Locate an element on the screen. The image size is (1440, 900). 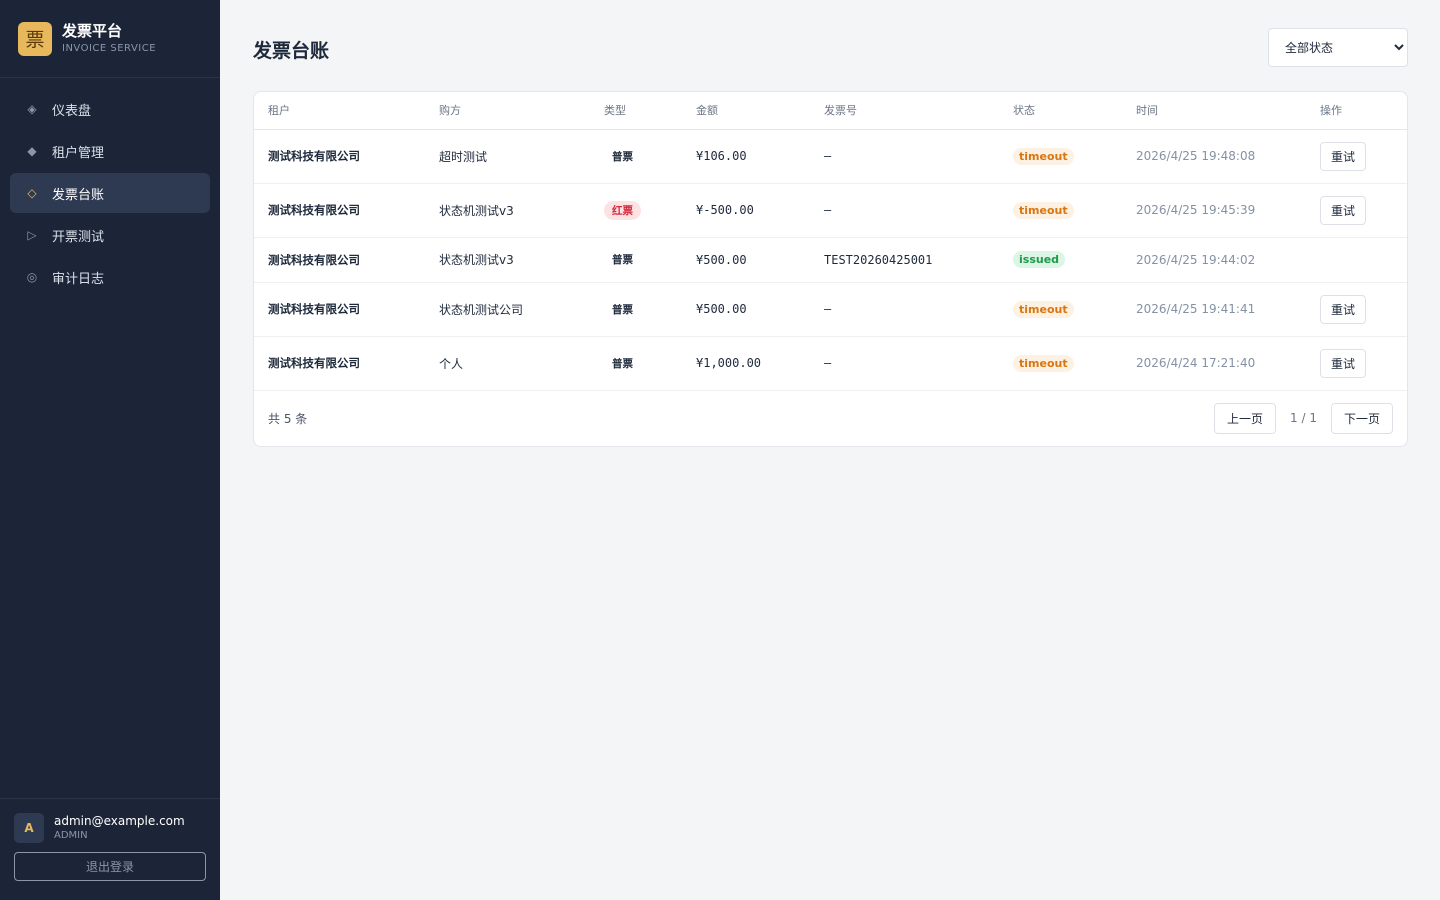
status-filter-select: 全部状态 is located at coordinates (1338, 47).